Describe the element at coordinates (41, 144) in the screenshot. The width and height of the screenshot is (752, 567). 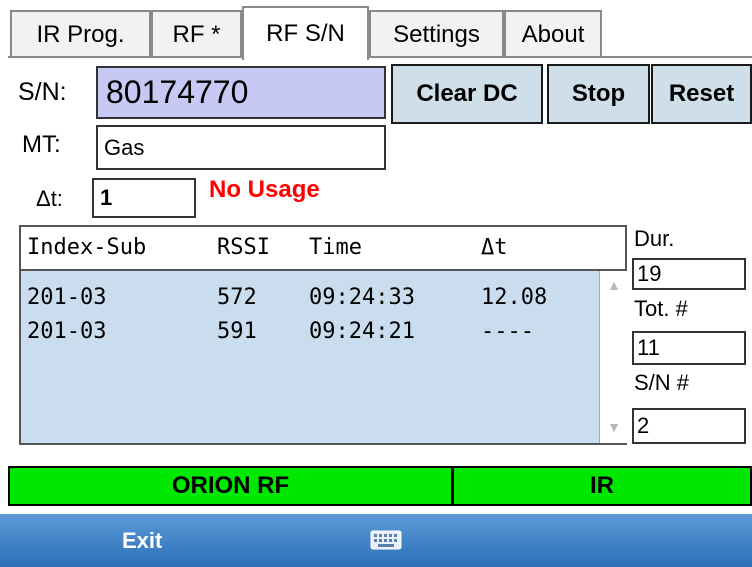
I see `mt-label: MT:` at that location.